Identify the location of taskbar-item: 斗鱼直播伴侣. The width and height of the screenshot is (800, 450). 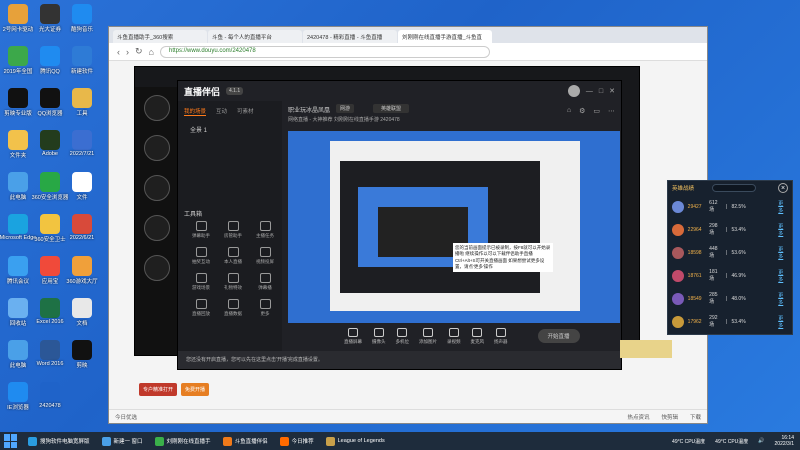
(245, 441).